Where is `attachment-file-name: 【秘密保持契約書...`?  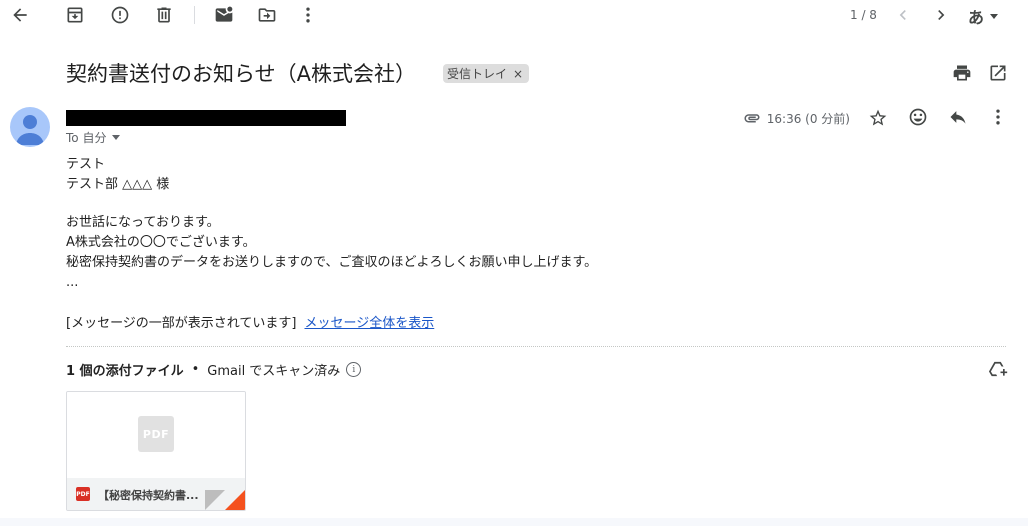
attachment-file-name: 【秘密保持契約書... is located at coordinates (148, 495).